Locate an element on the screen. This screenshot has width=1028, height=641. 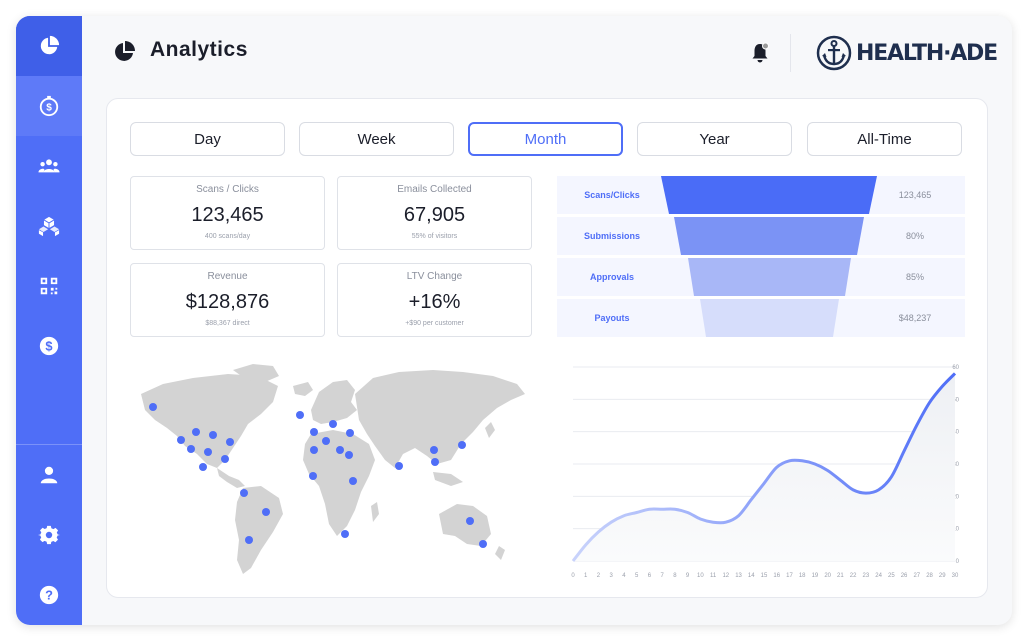
gear-icon is located at coordinates (49, 535).